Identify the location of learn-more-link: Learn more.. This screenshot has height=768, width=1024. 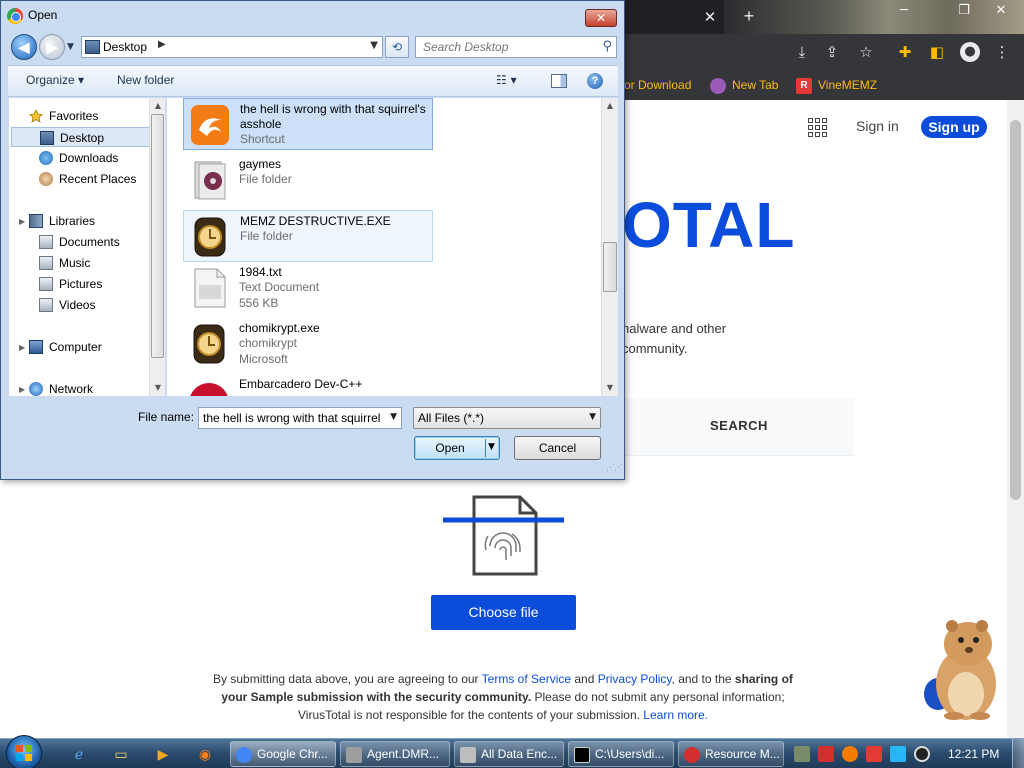
(675, 715).